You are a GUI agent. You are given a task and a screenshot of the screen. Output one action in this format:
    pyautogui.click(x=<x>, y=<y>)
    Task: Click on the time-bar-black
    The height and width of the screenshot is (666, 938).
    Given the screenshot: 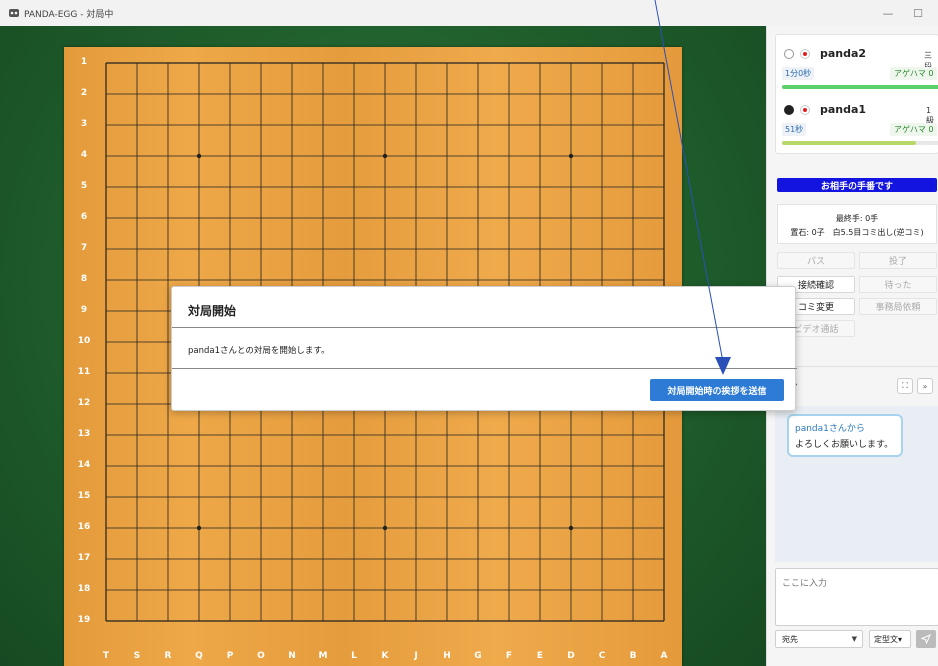 What is the action you would take?
    pyautogui.click(x=860, y=143)
    